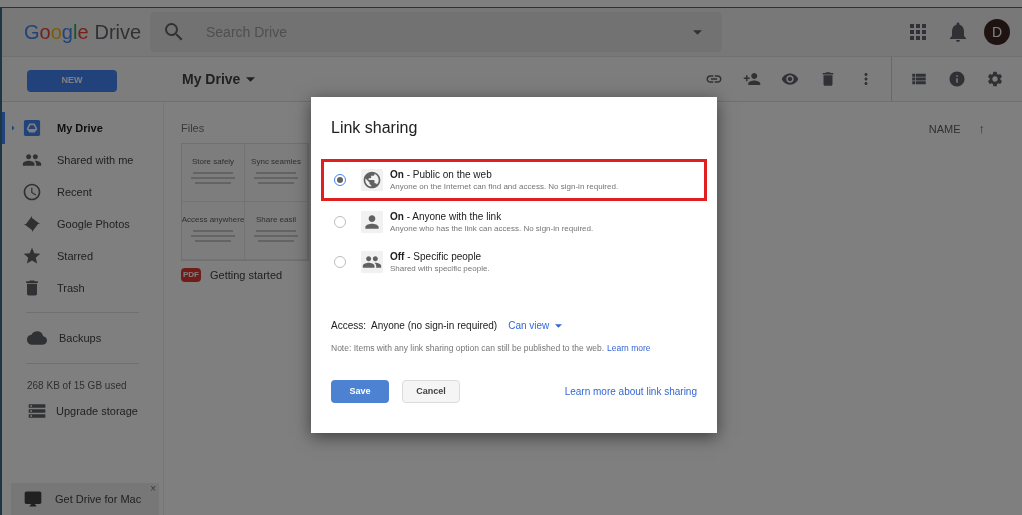 The image size is (1022, 515). What do you see at coordinates (276, 219) in the screenshot?
I see `card-title: Share easil` at bounding box center [276, 219].